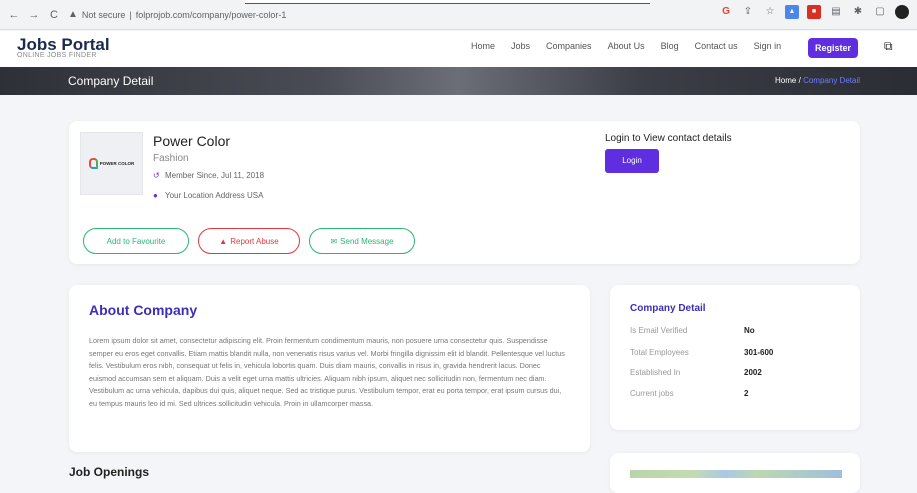 The image size is (917, 493). I want to click on translate-icon: ⧉, so click(892, 47).